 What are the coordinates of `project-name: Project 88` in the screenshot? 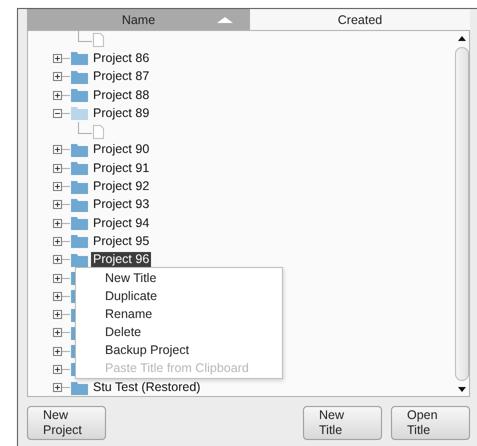 It's located at (121, 95).